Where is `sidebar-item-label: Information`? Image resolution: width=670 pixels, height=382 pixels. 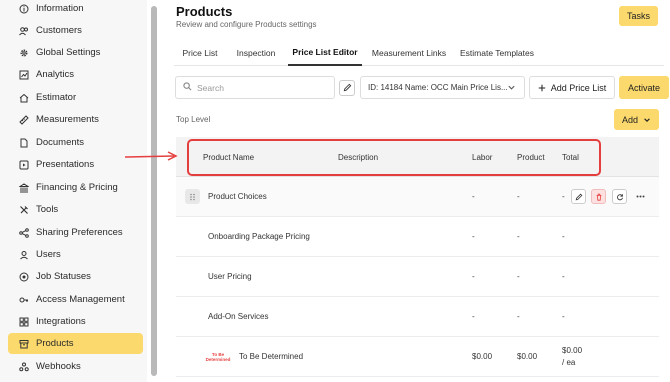 sidebar-item-label: Information is located at coordinates (60, 8).